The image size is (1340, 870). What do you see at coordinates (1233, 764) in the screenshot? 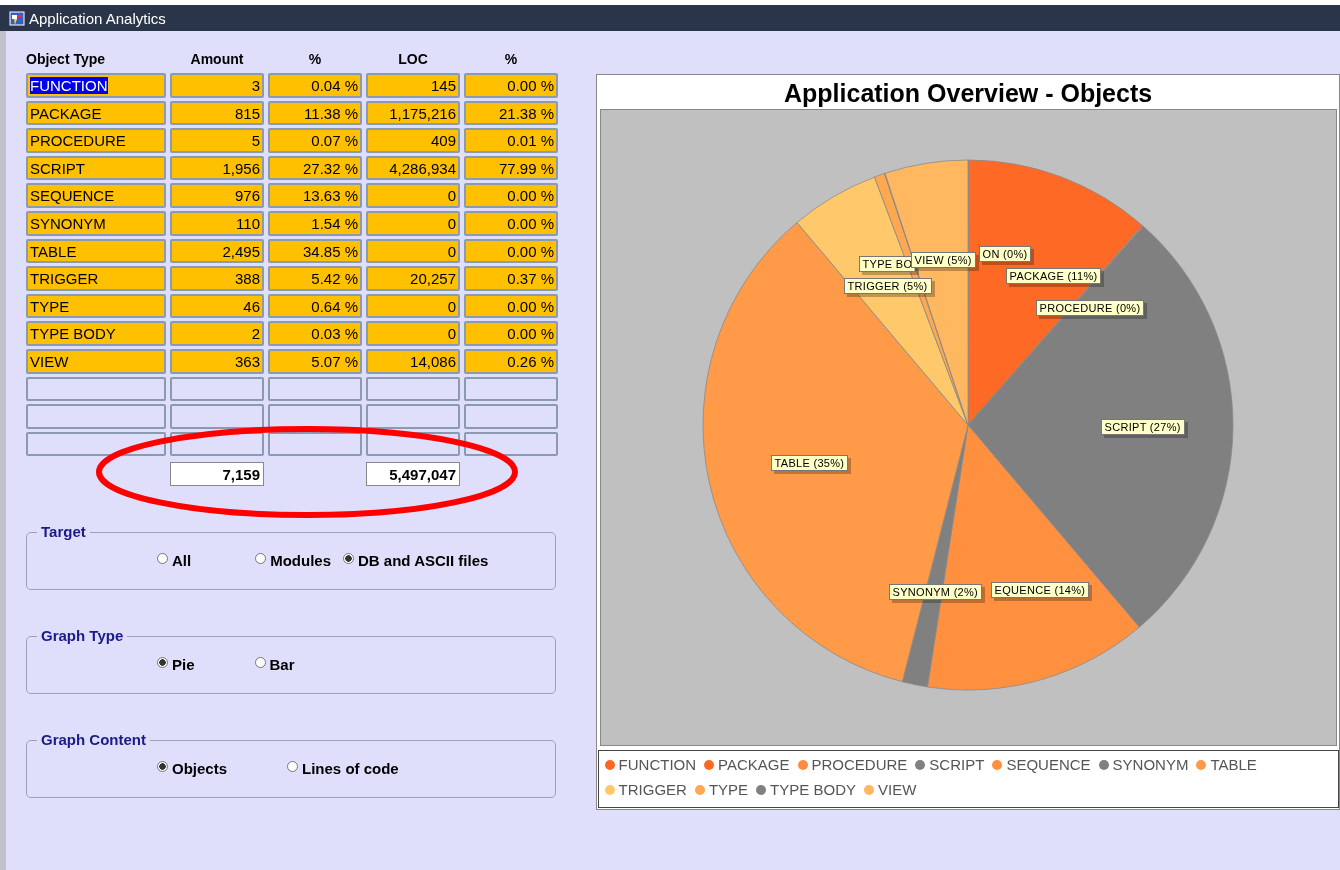
I see `legend-label: TABLE` at bounding box center [1233, 764].